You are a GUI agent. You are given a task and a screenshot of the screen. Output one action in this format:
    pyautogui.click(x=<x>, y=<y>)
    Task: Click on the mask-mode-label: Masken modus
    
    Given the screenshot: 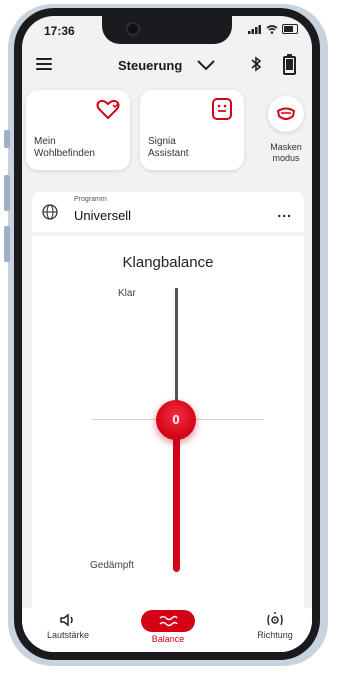 What is the action you would take?
    pyautogui.click(x=285, y=153)
    